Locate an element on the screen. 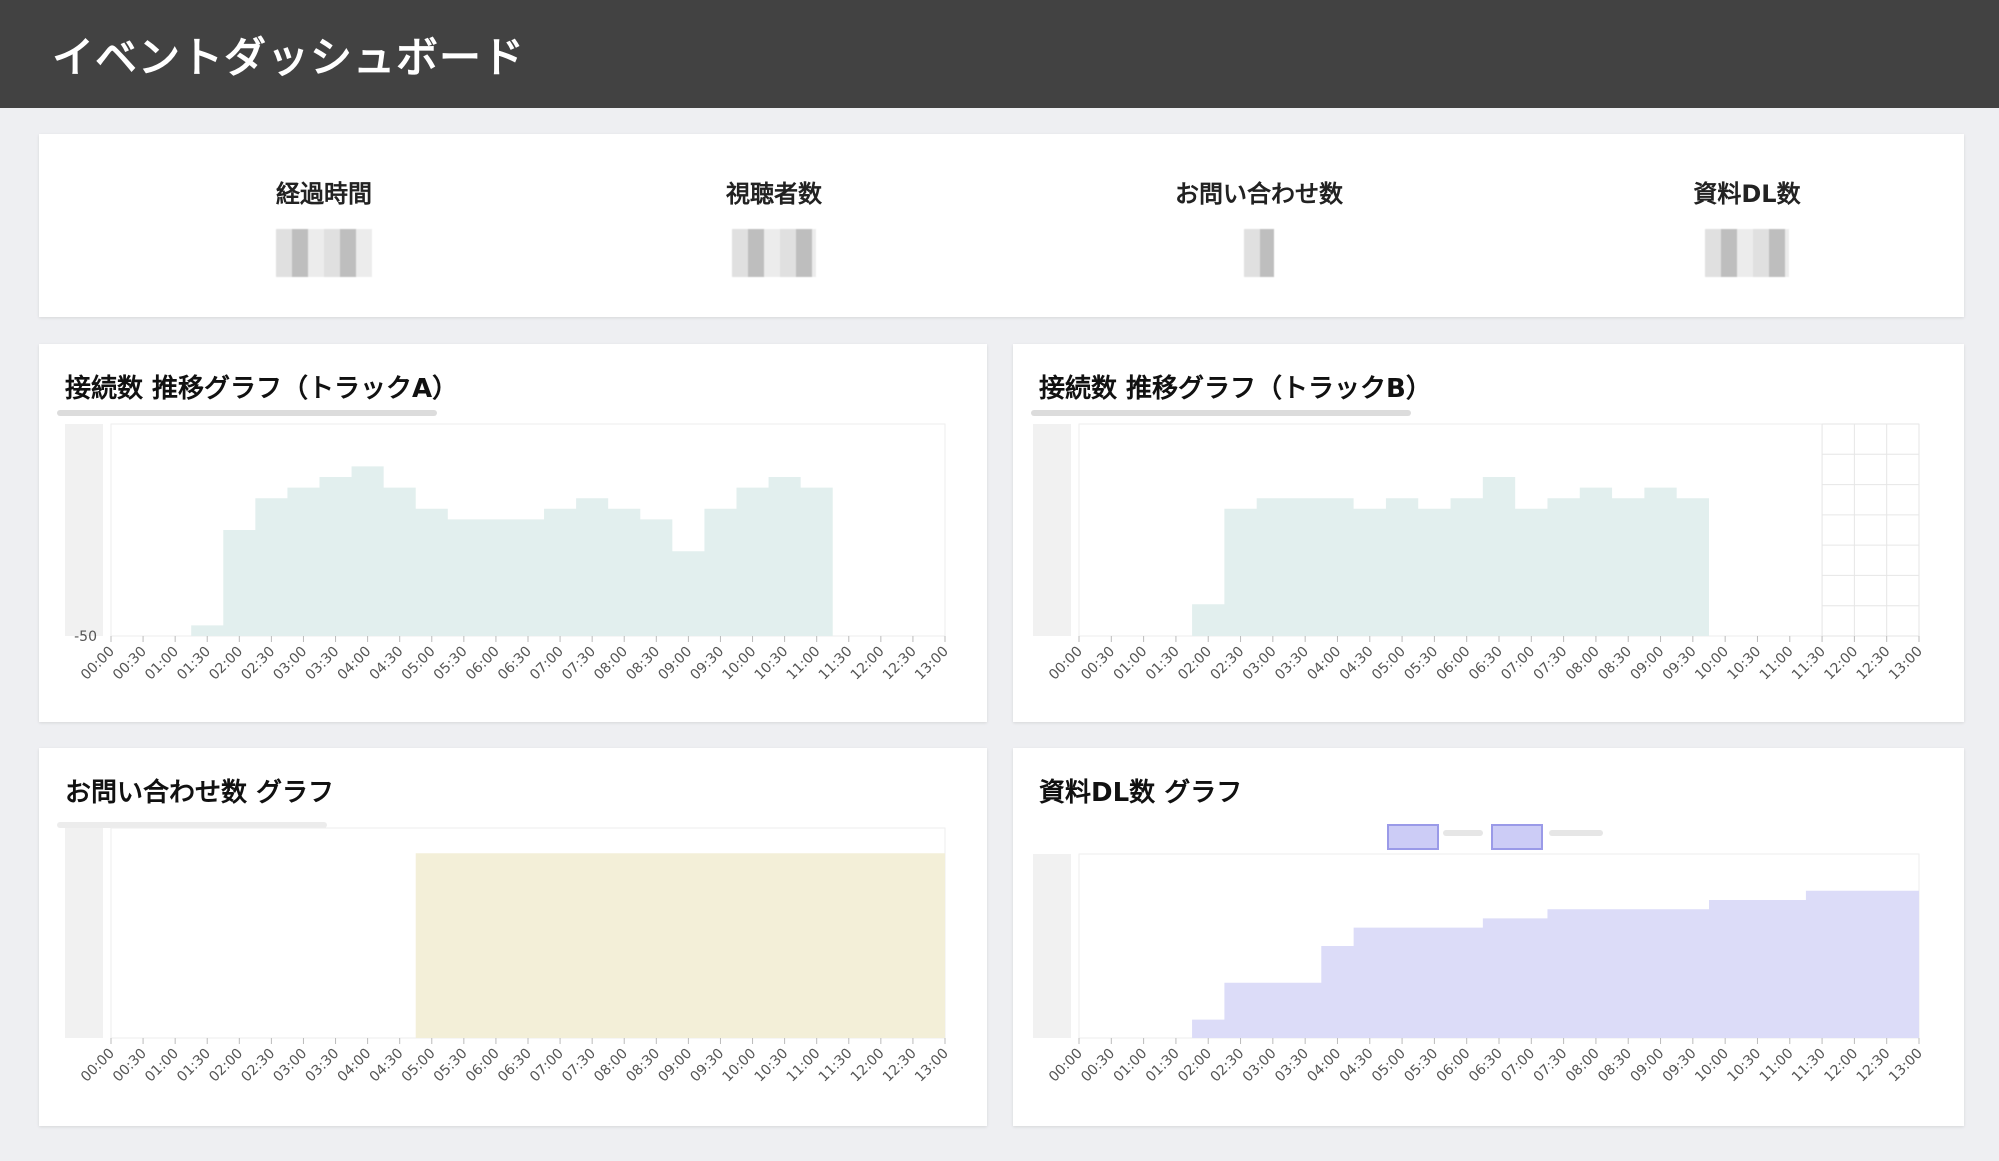 The height and width of the screenshot is (1161, 1999). x-tick-label: 12:30 is located at coordinates (900, 664).